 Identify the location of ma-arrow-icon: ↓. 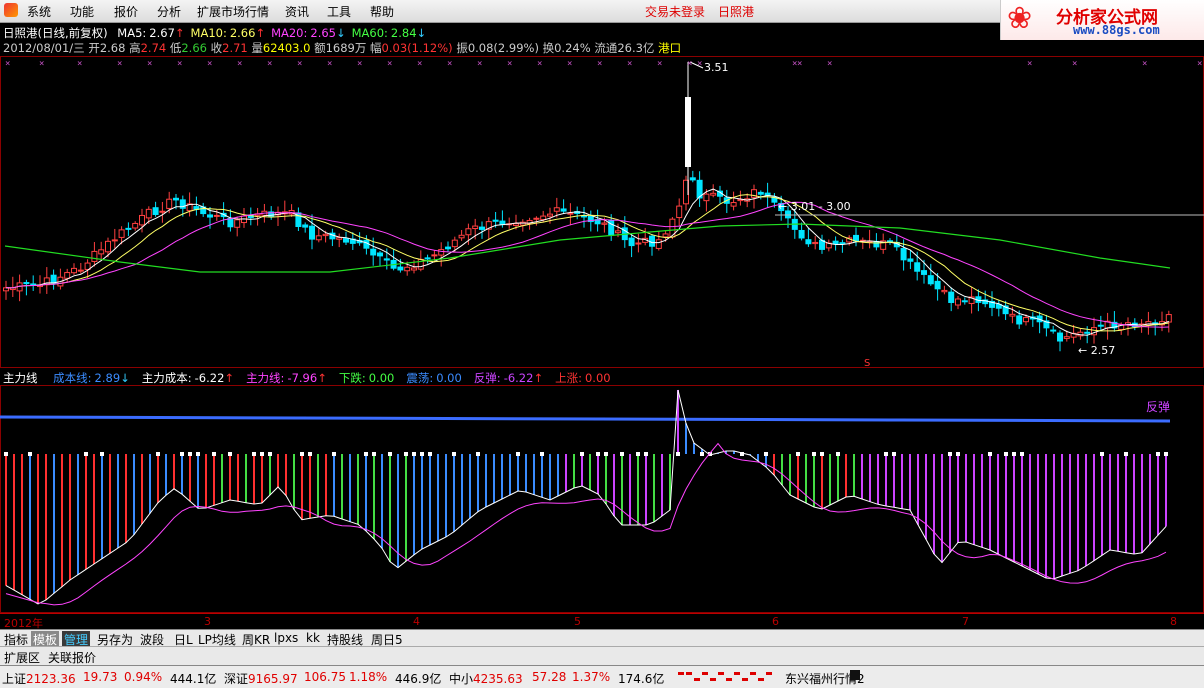
(340, 33).